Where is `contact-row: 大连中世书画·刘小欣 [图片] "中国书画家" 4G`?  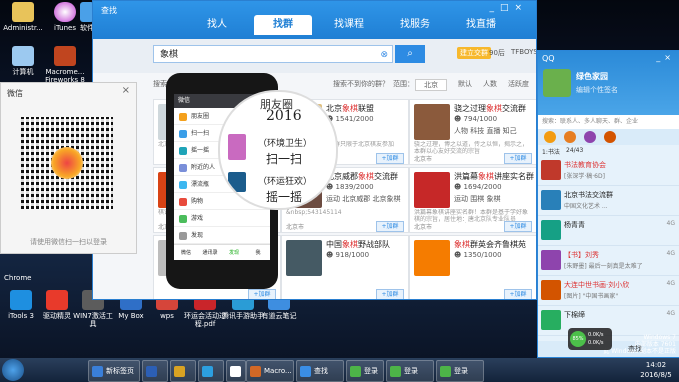 contact-row: 大连中世书画·刘小欣 [图片] "中国书画家" 4G is located at coordinates (608, 291).